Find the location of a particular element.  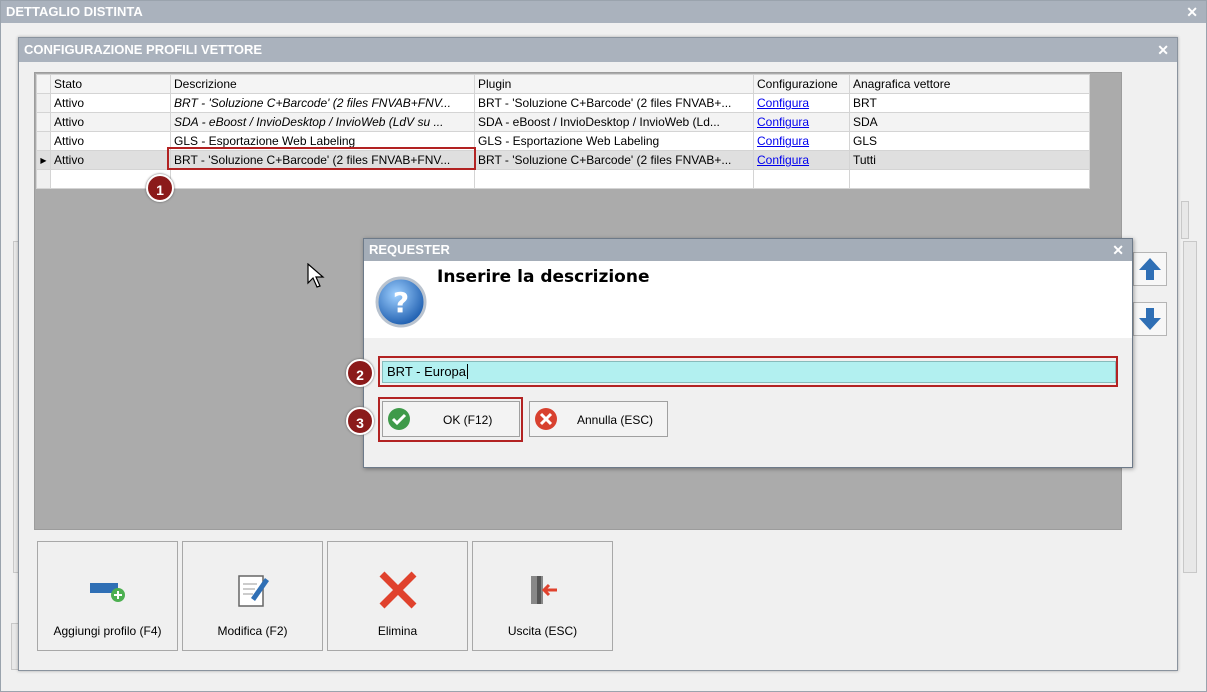

delete-icon is located at coordinates (397, 590).